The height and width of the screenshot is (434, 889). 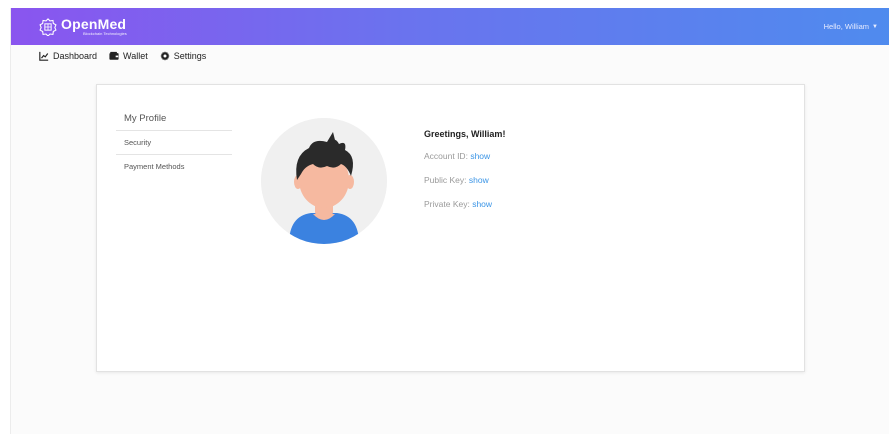 I want to click on avatar, so click(x=324, y=181).